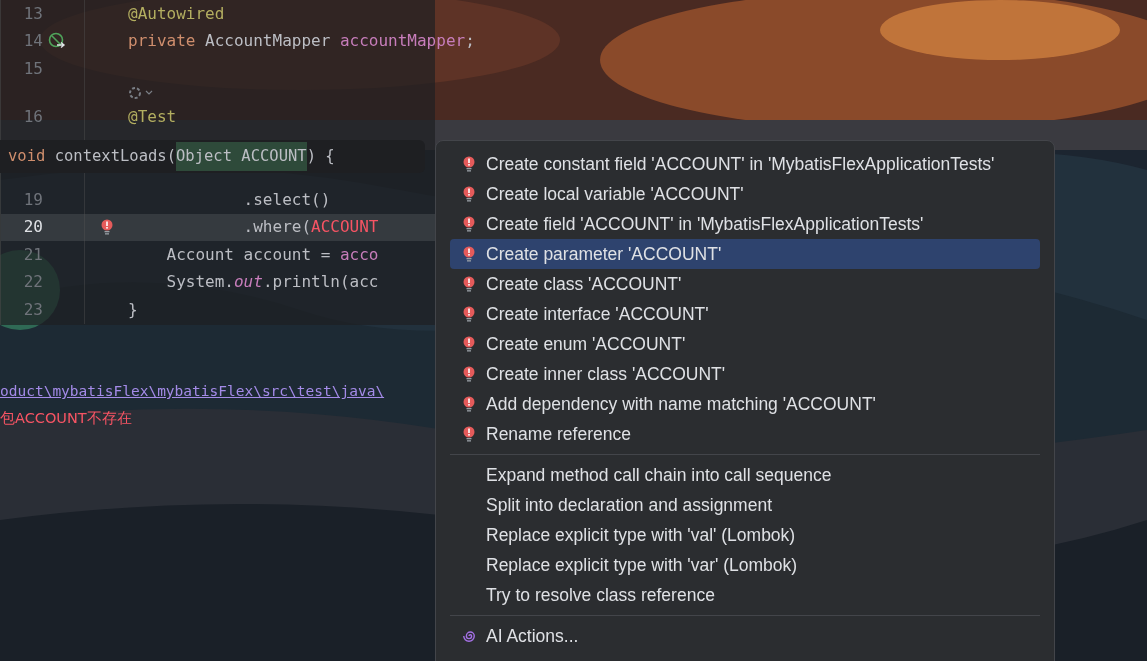  I want to click on hint-text: void, so click(27, 156).